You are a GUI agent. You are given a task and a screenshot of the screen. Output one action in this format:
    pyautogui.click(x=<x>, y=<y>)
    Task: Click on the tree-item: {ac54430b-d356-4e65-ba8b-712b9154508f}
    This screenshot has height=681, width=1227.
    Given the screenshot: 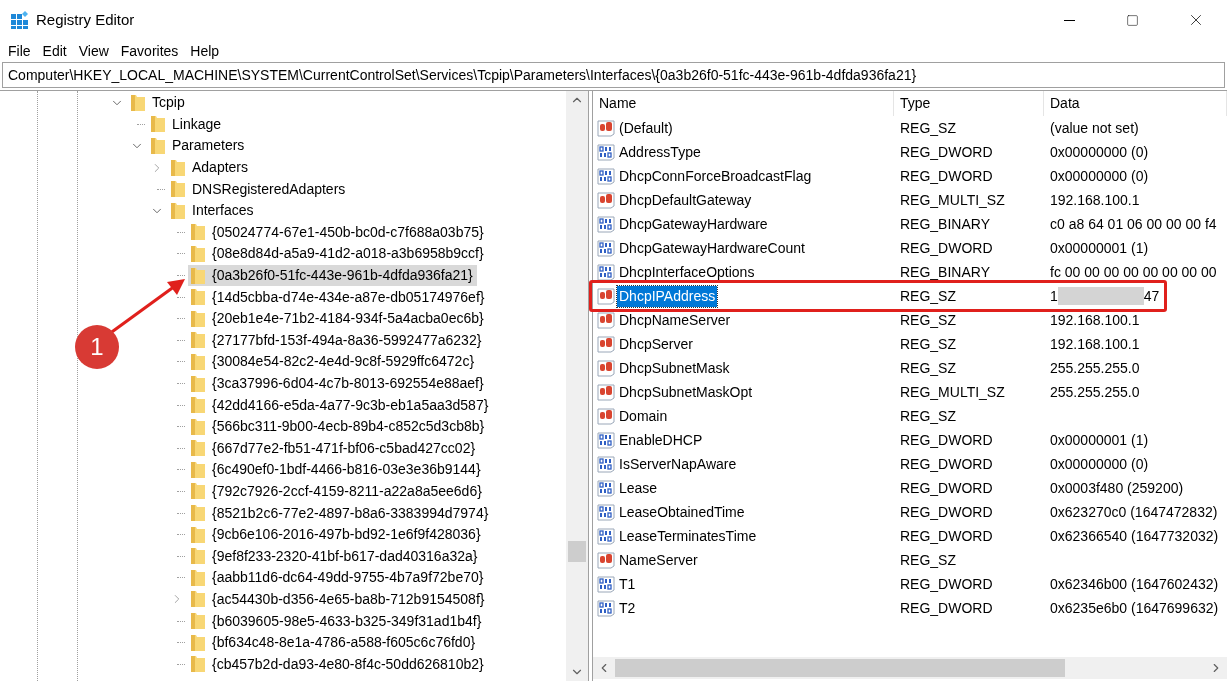 What is the action you would take?
    pyautogui.click(x=338, y=599)
    